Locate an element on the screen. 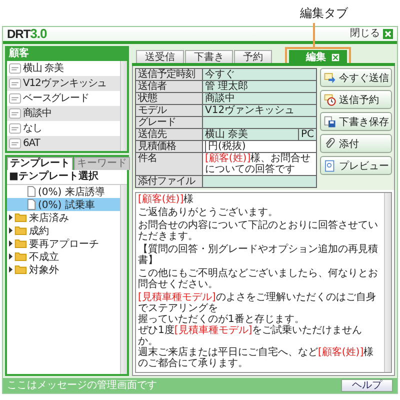  input-field: [顧客(姓)]様、お問合せについての回答です is located at coordinates (259, 164).